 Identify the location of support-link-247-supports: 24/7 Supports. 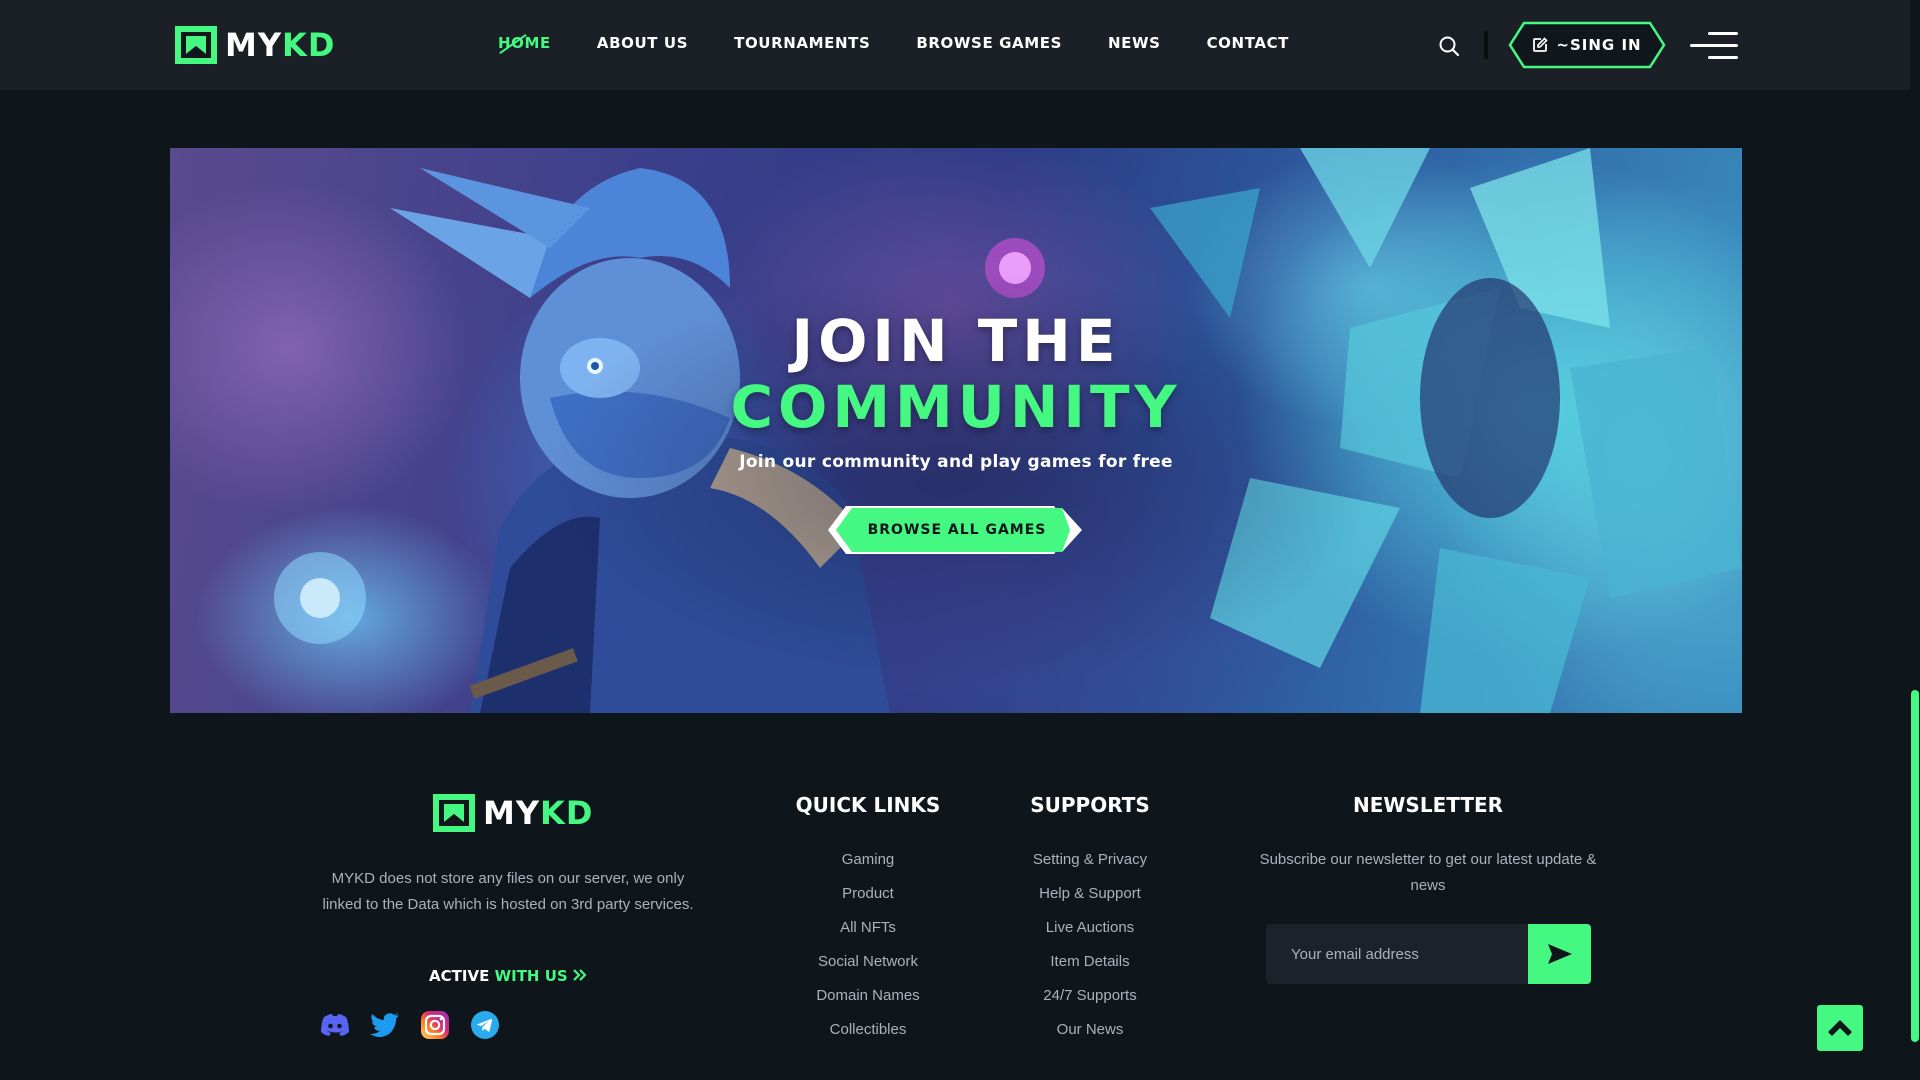
(1090, 996).